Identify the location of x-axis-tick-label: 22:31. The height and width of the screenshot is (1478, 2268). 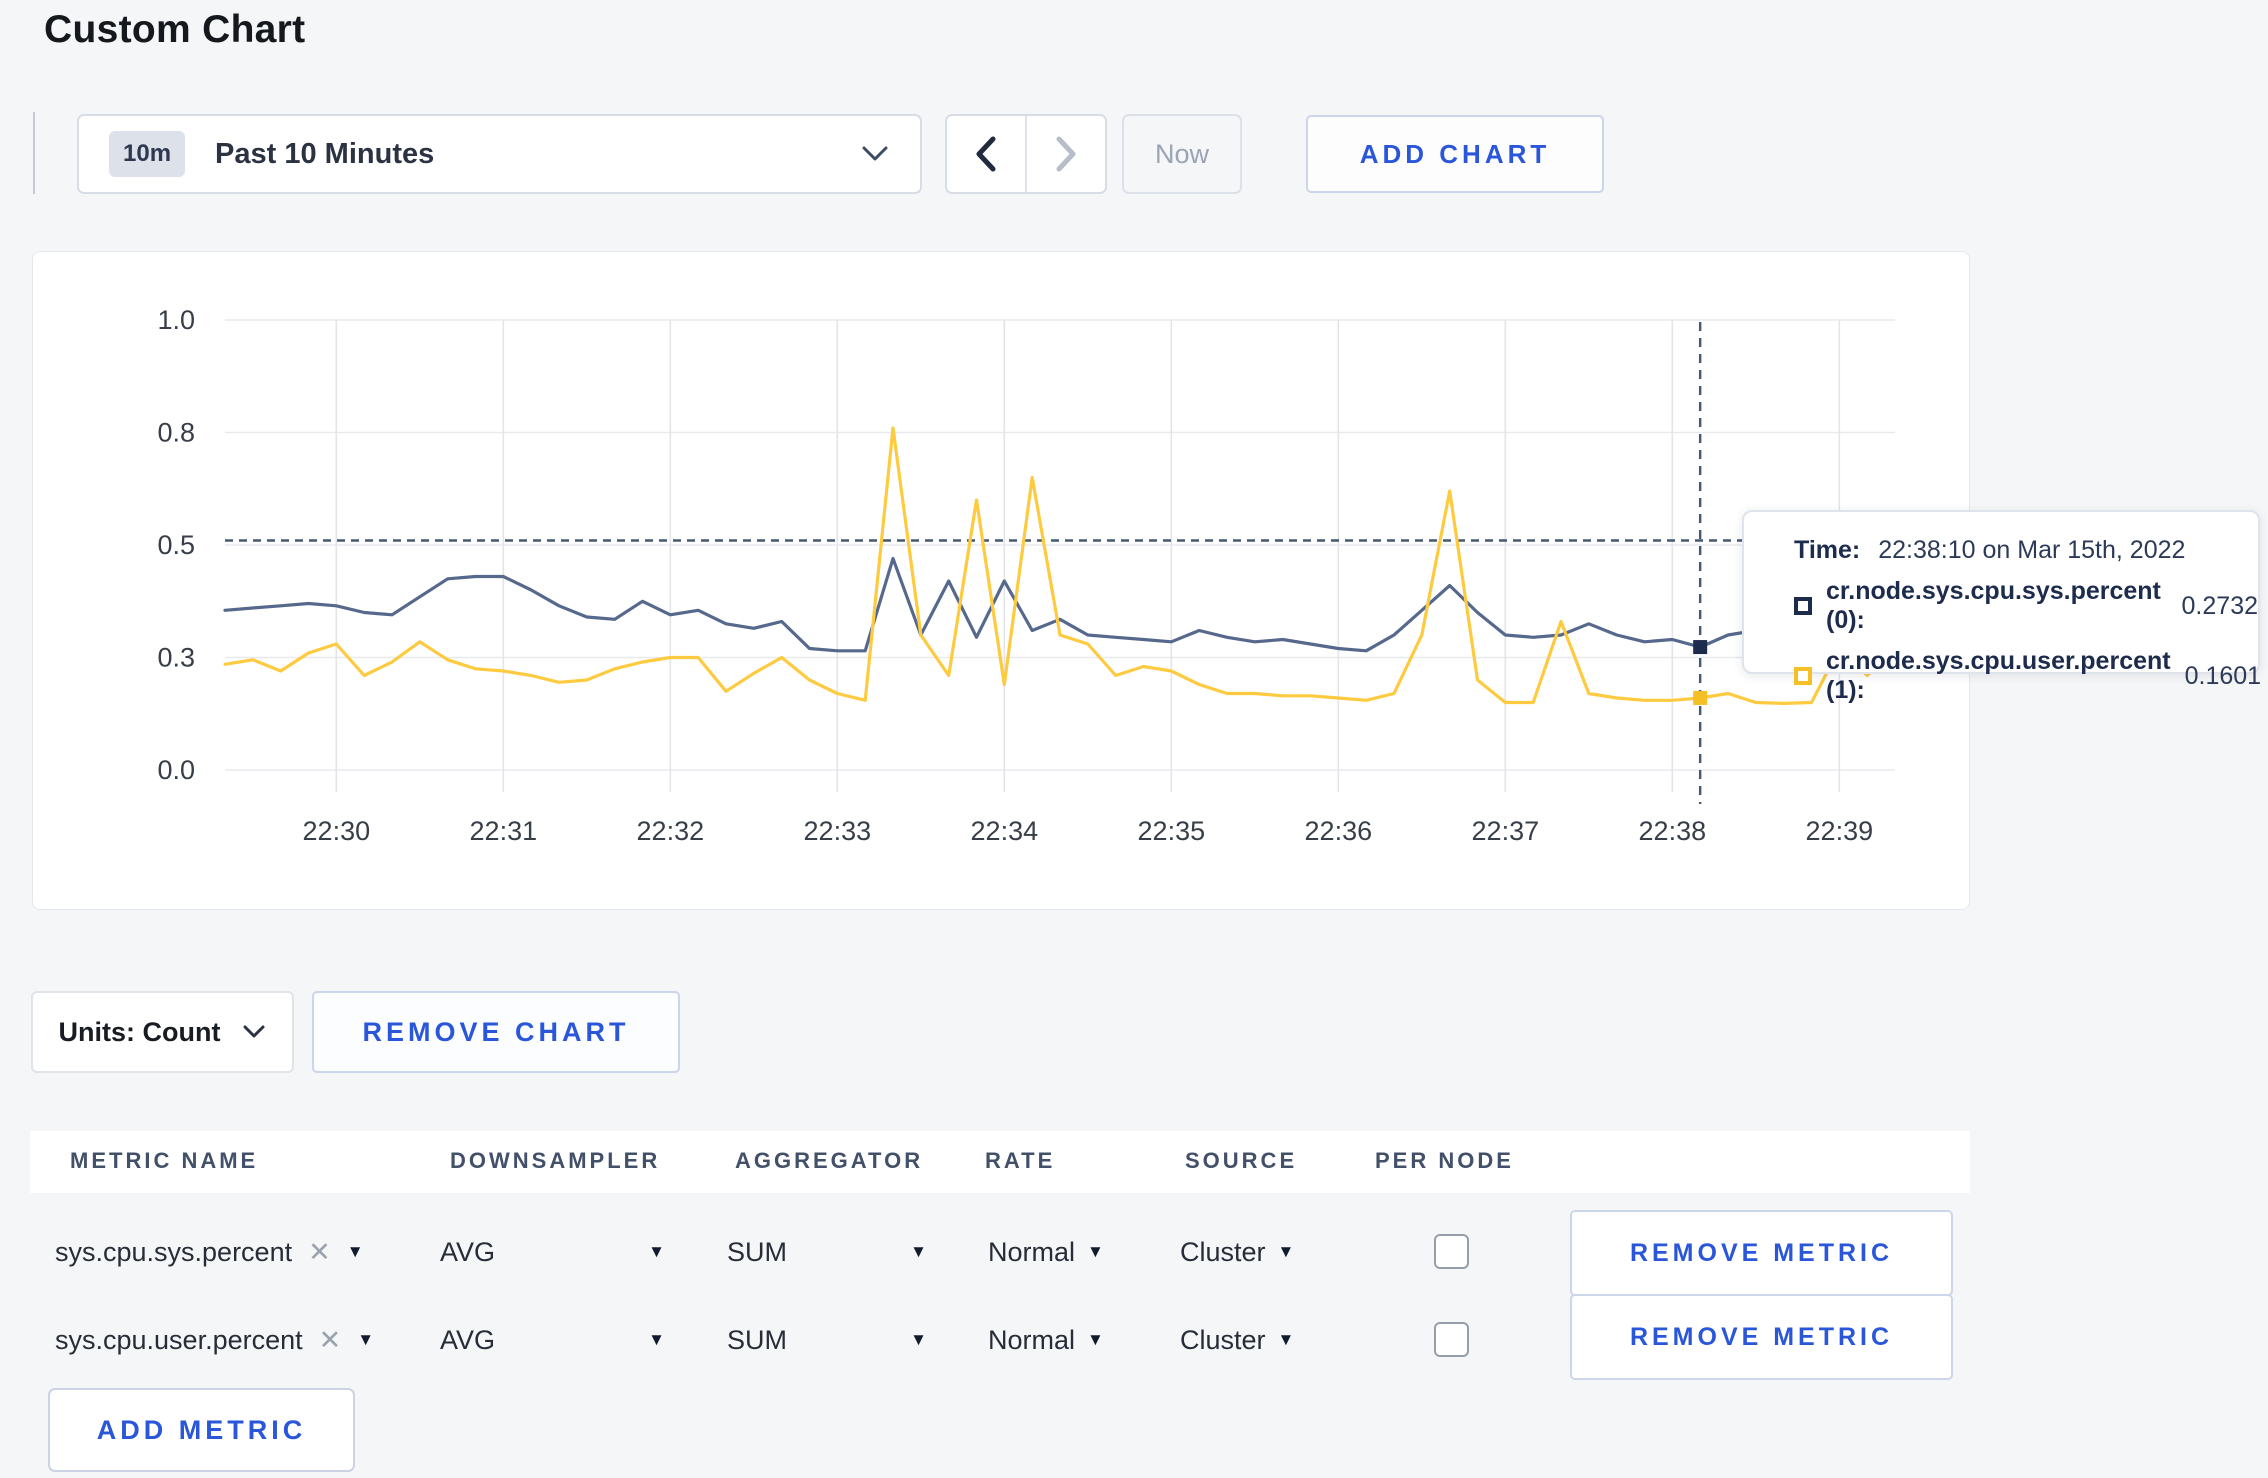
(504, 831).